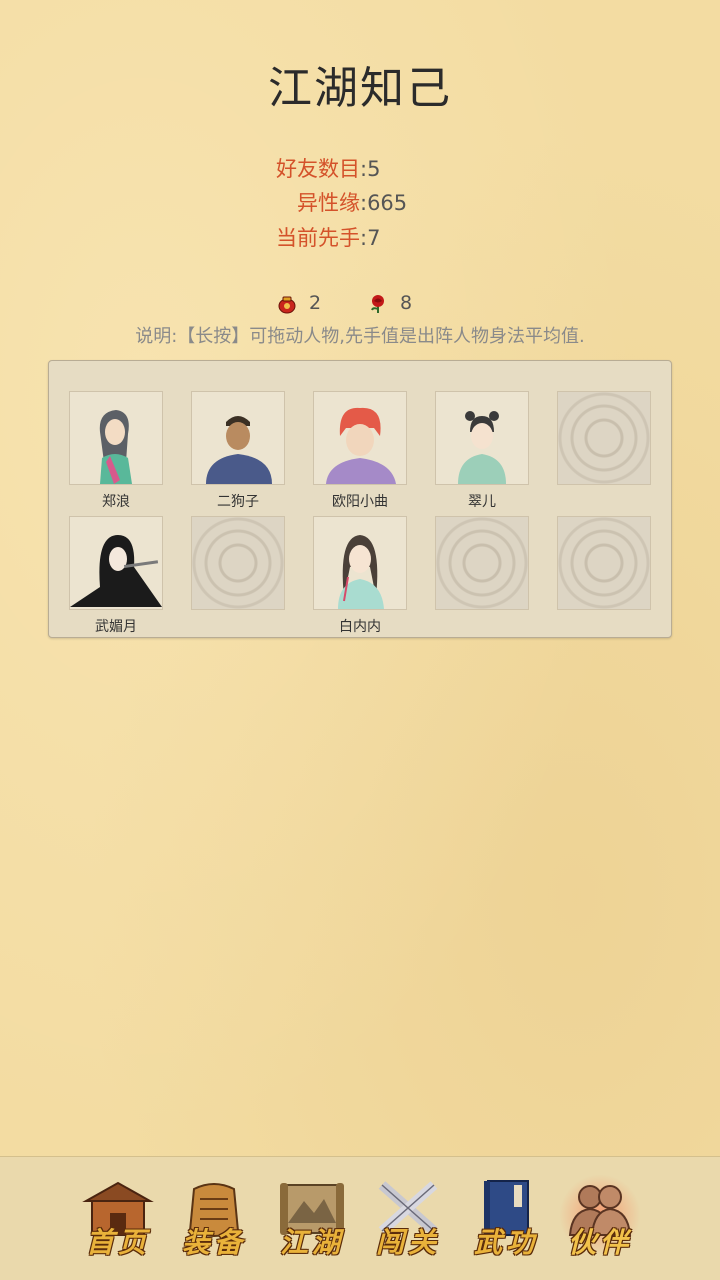 The image size is (720, 1280). Describe the element at coordinates (360, 336) in the screenshot. I see `description-text: 说明:【长按】可拖动人物,先手值是出阵人物身法平均值.` at that location.